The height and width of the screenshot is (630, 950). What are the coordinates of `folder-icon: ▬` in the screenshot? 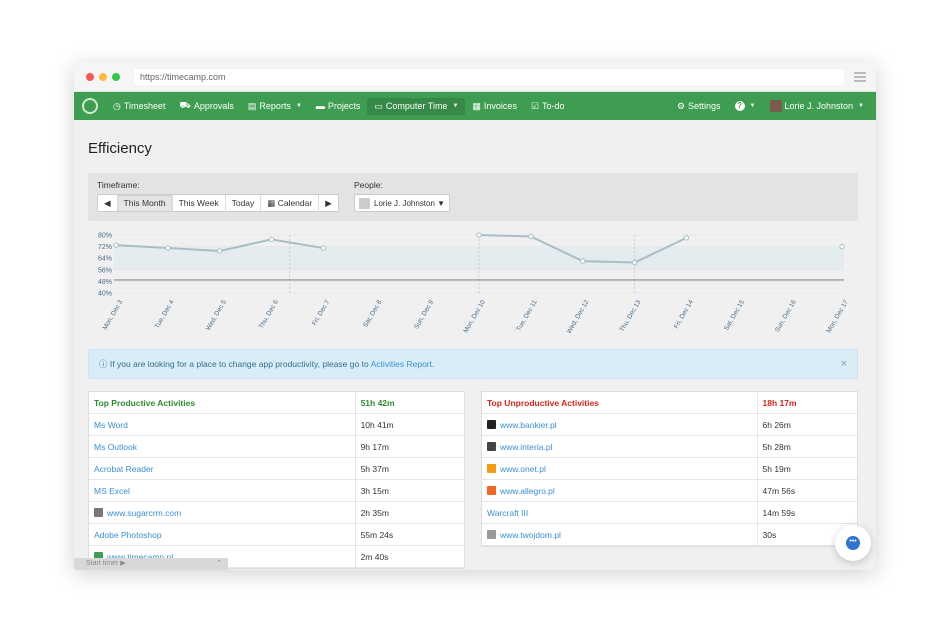 It's located at (320, 106).